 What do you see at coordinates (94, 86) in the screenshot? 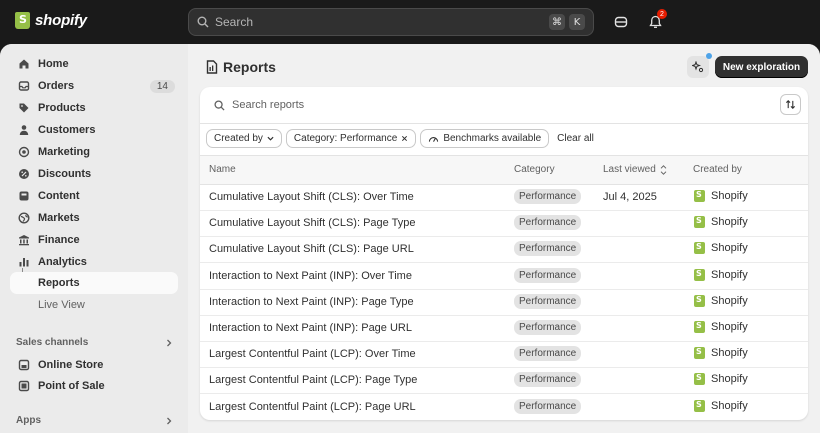
I see `sidebar-item-orders: Orders 14` at bounding box center [94, 86].